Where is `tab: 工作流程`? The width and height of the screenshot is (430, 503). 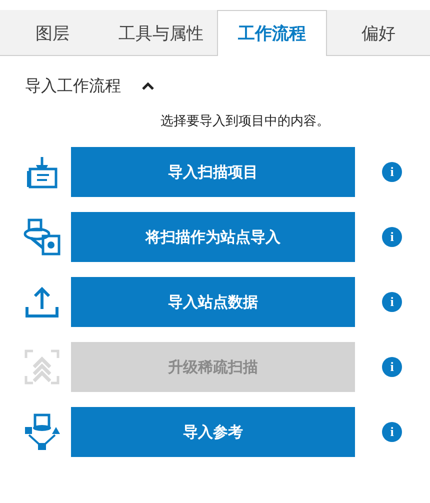 tab: 工作流程 is located at coordinates (271, 33).